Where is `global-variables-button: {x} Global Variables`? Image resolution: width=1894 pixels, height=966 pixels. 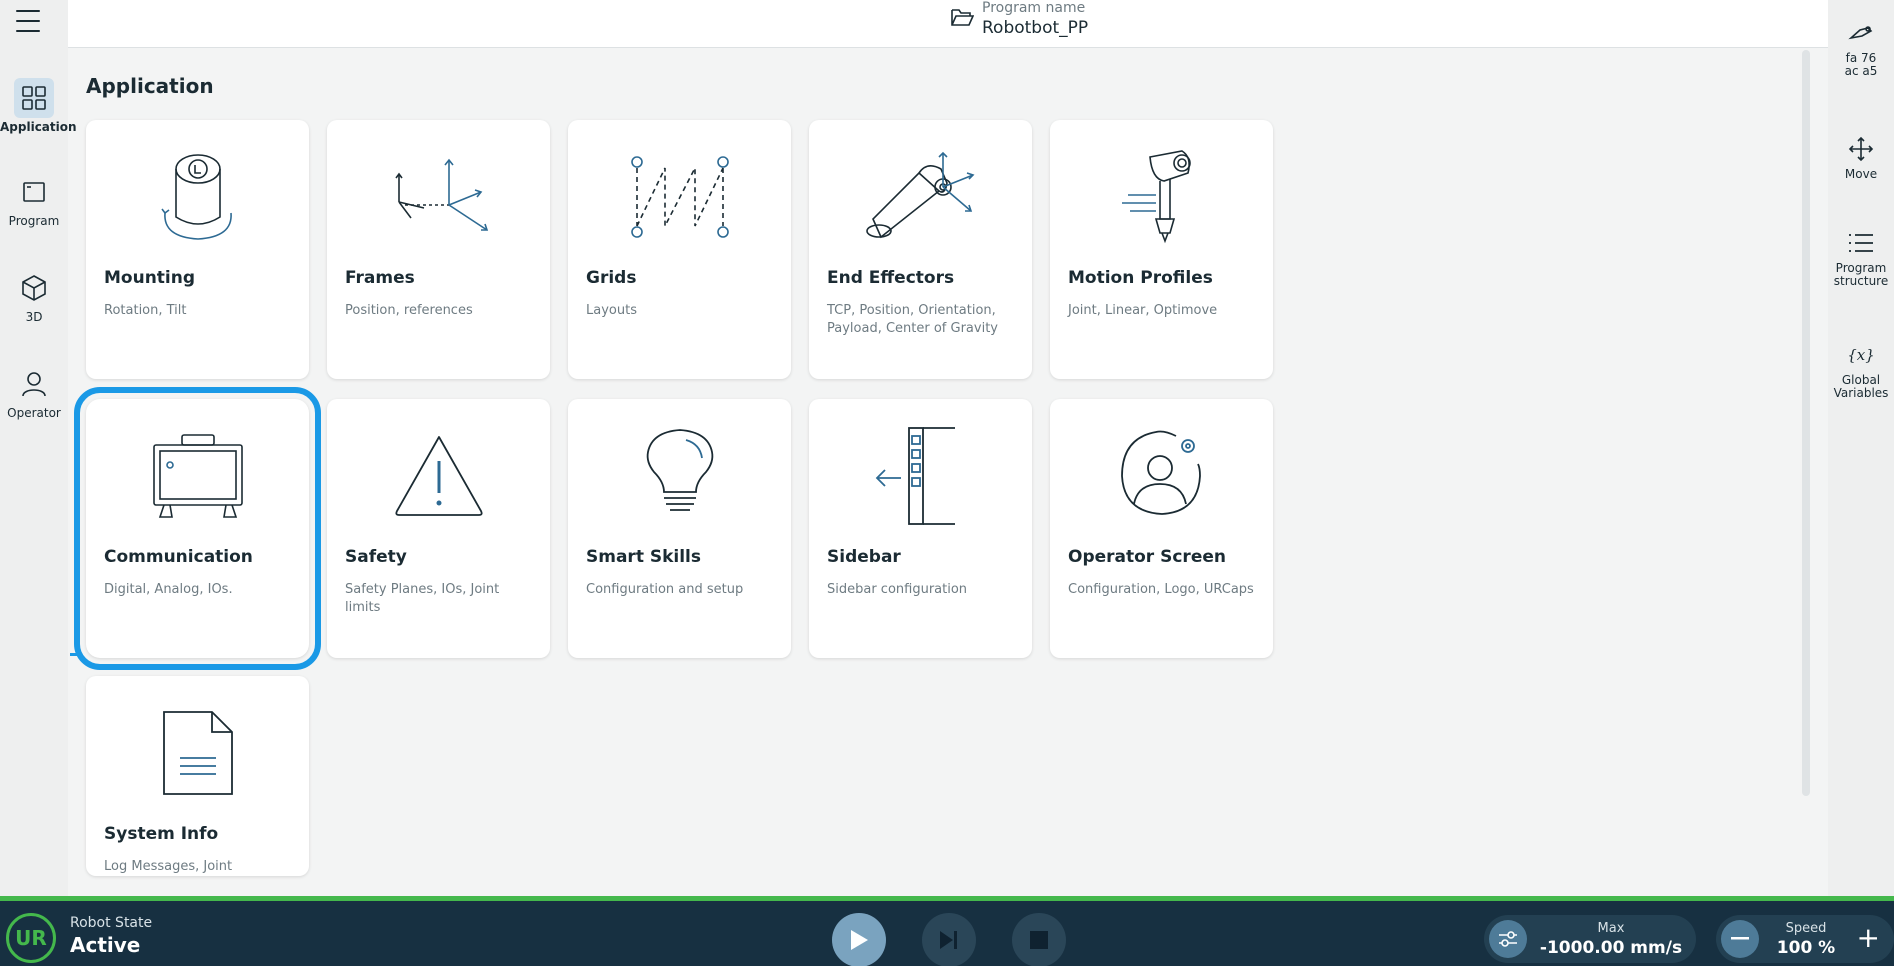
global-variables-button: {x} Global Variables is located at coordinates (1861, 370).